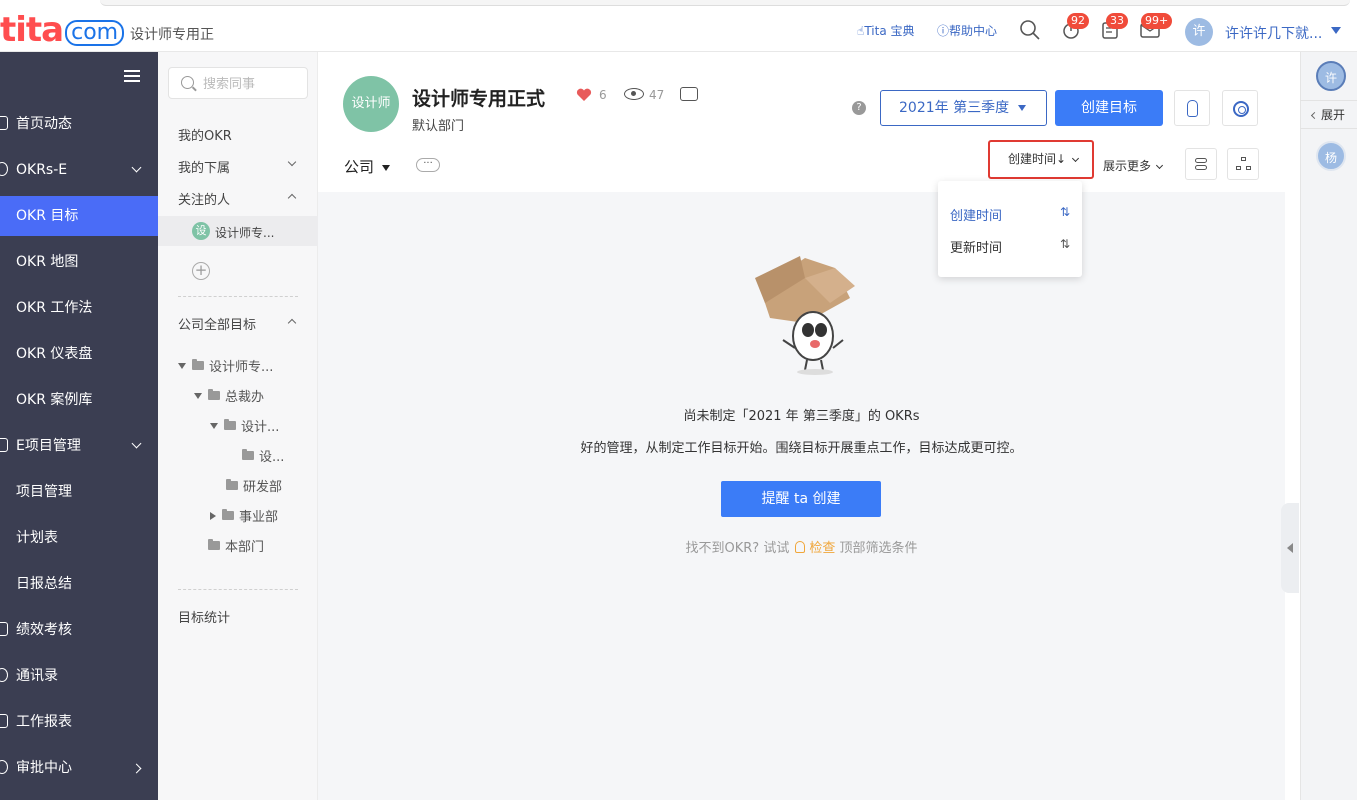 This screenshot has width=1357, height=800. Describe the element at coordinates (1109, 108) in the screenshot. I see `create-goal-button: 创建目标` at that location.